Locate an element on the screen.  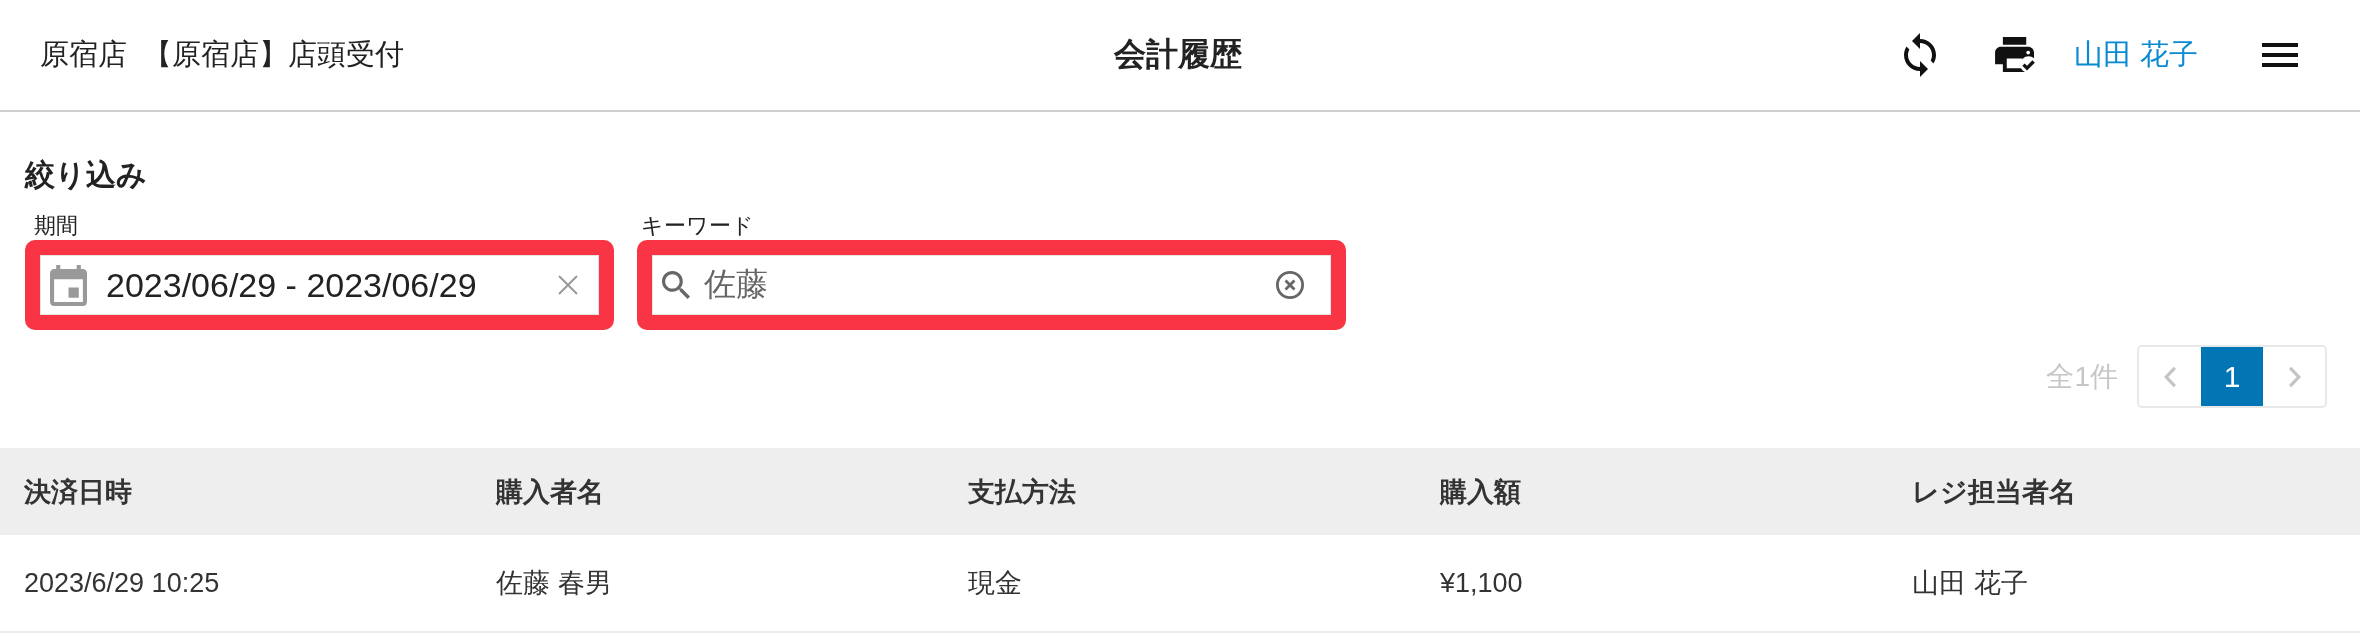
register-name: 【原宿店】店頭受付 is located at coordinates (273, 54).